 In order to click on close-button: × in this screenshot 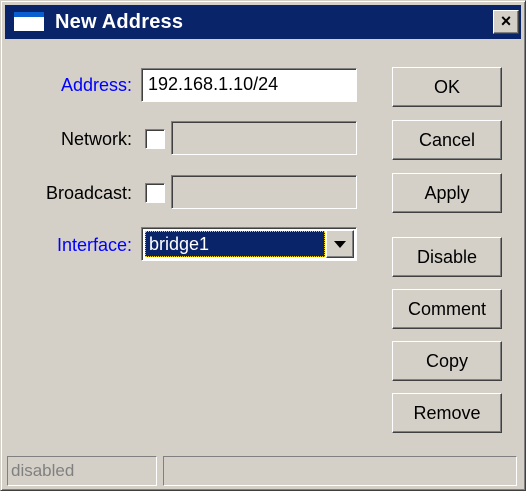, I will do `click(506, 22)`.